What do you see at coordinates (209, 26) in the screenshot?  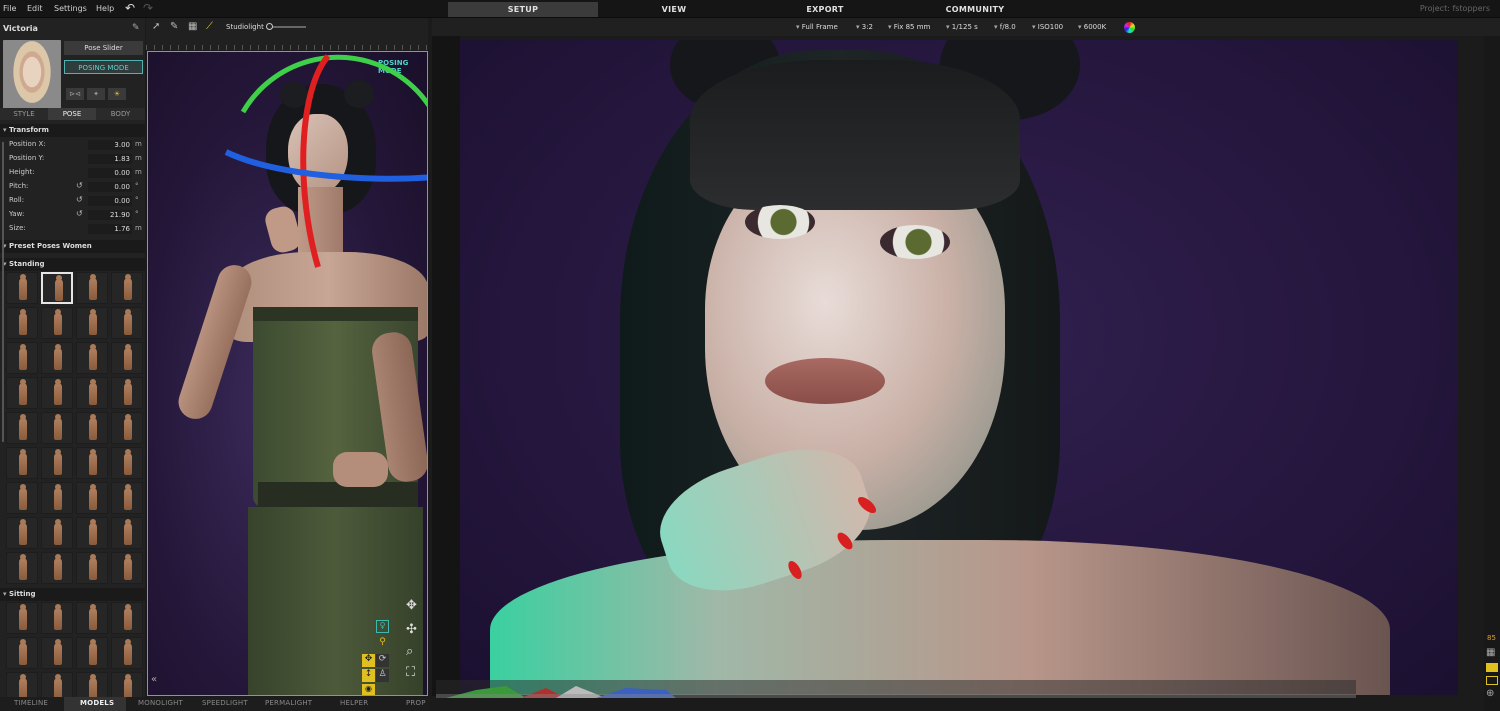 I see `measure-icon: ⟋` at bounding box center [209, 26].